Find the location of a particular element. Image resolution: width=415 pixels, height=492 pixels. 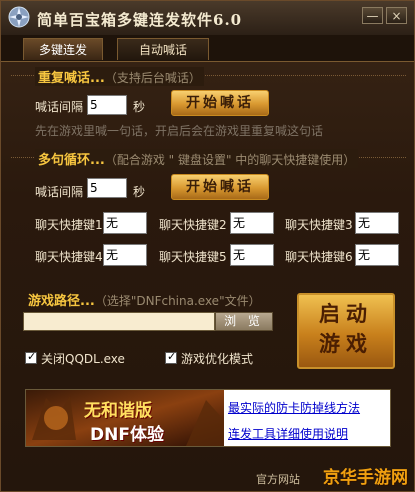

title-bar: 简单百宝箱多键连发软件6.0 — × is located at coordinates (207, 18).